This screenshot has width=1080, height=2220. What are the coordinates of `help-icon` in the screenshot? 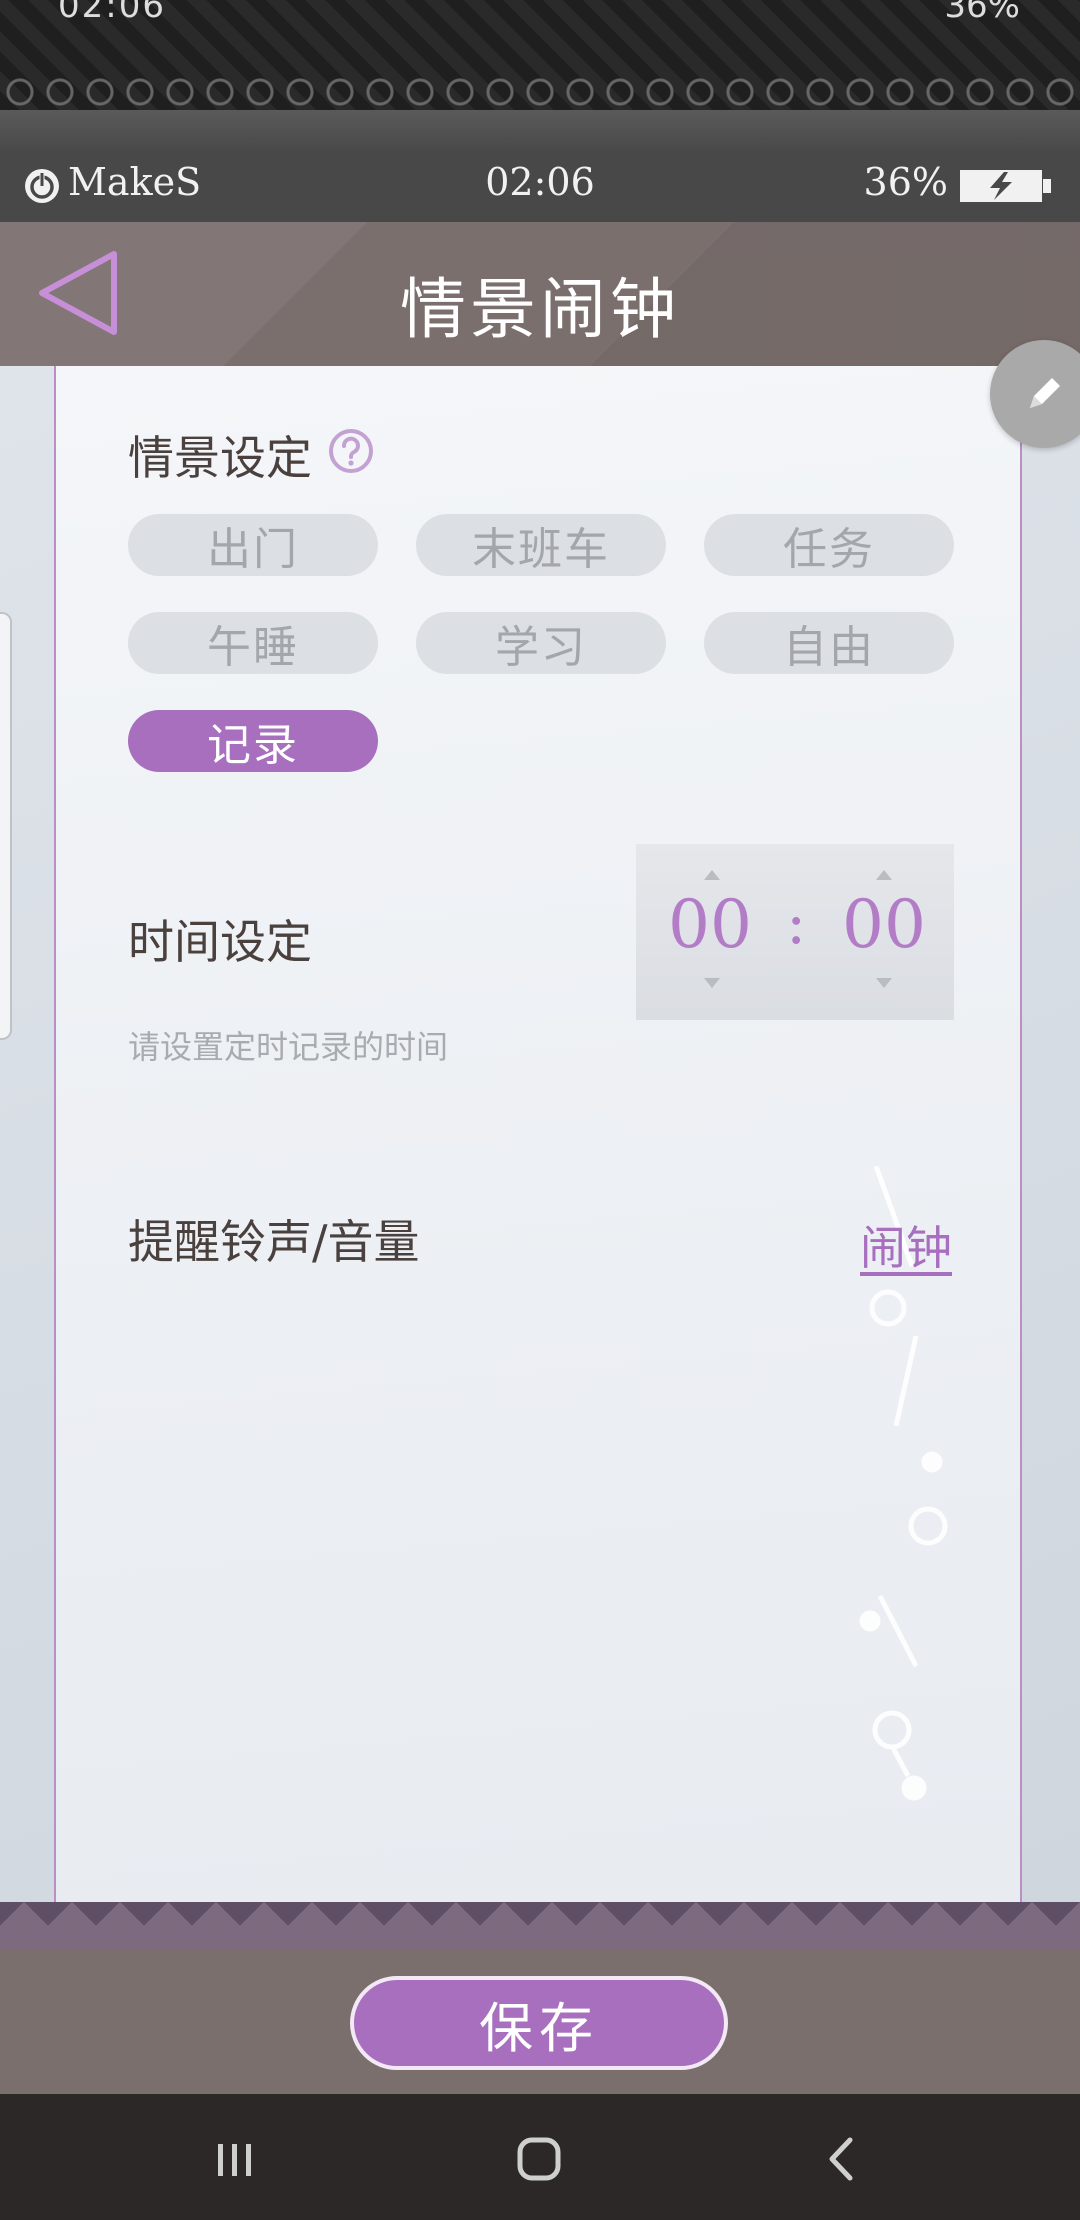 It's located at (351, 451).